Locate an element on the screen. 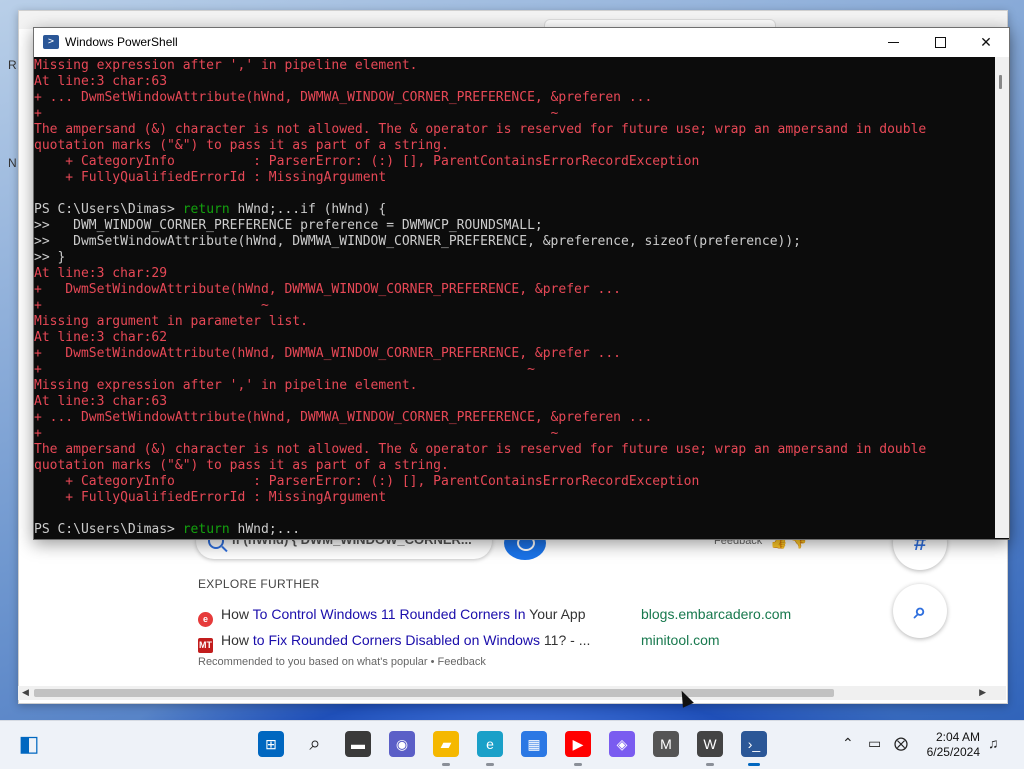 Image resolution: width=1024 pixels, height=769 pixels. search-circle-button: ⌕ is located at coordinates (920, 611).